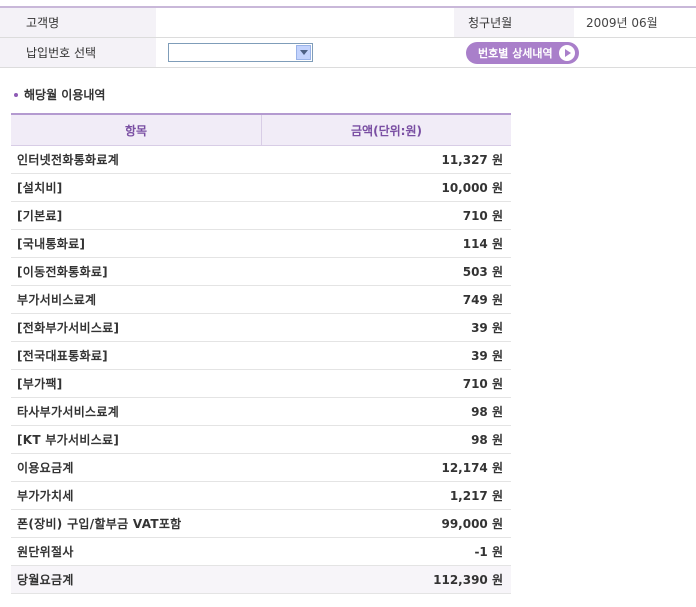  I want to click on detail-by-number-button: 번호별 상세내역, so click(522, 52).